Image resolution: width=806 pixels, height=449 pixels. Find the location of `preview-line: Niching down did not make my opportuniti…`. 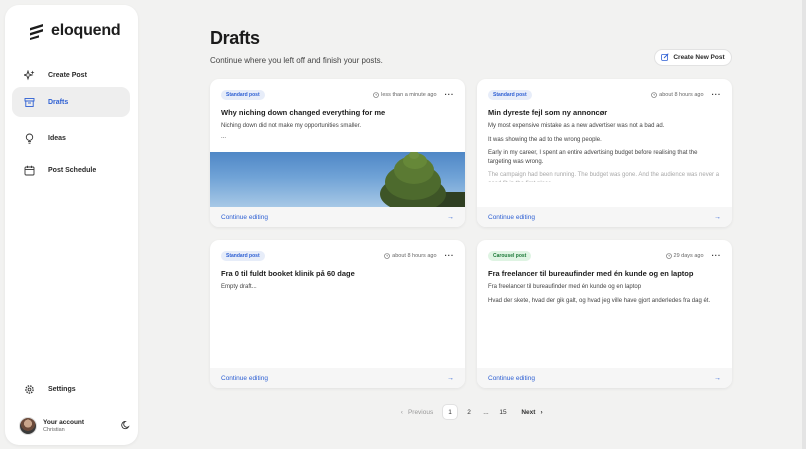

preview-line: Niching down did not make my opportuniti… is located at coordinates (291, 126).